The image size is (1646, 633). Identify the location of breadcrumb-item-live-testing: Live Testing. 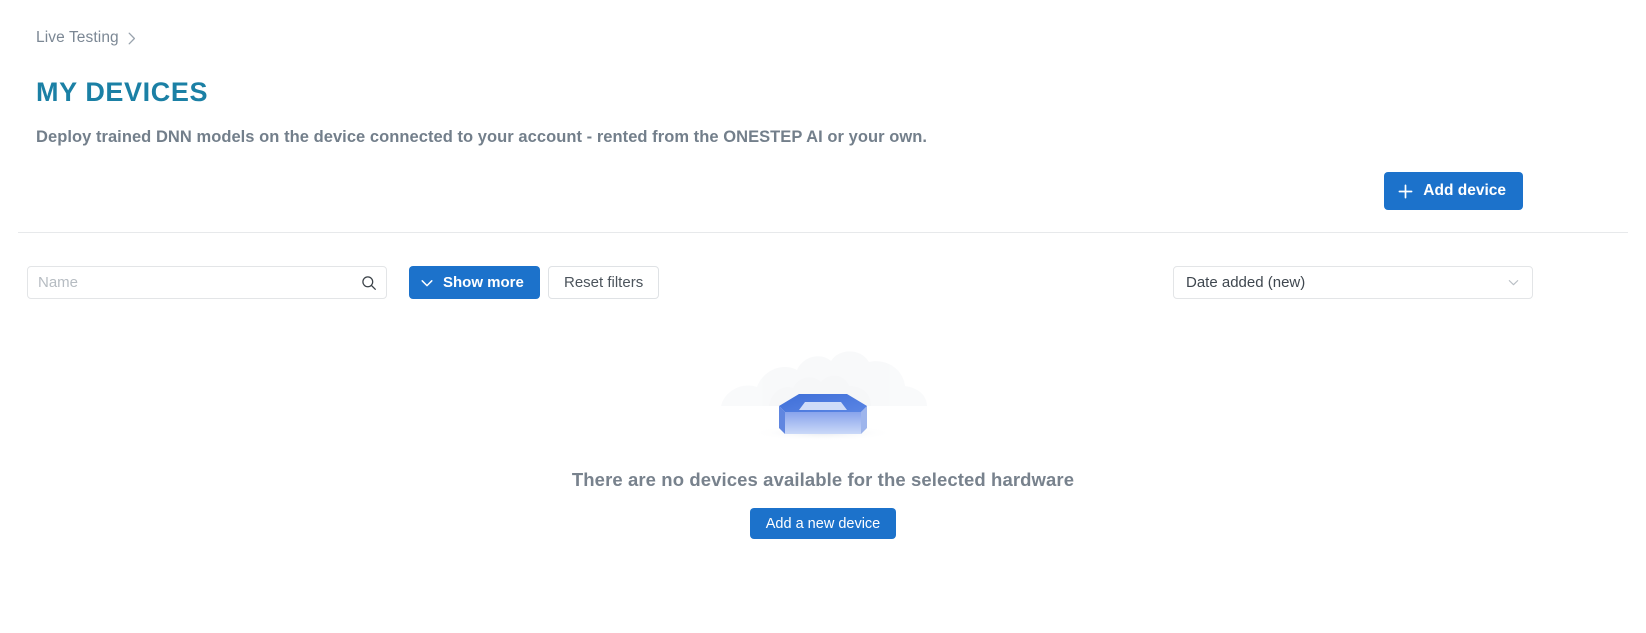
(77, 38).